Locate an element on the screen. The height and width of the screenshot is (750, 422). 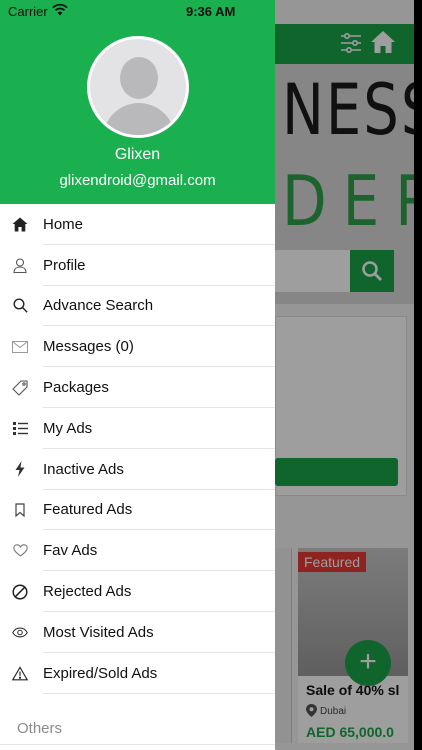
avatar-head is located at coordinates (139, 78).